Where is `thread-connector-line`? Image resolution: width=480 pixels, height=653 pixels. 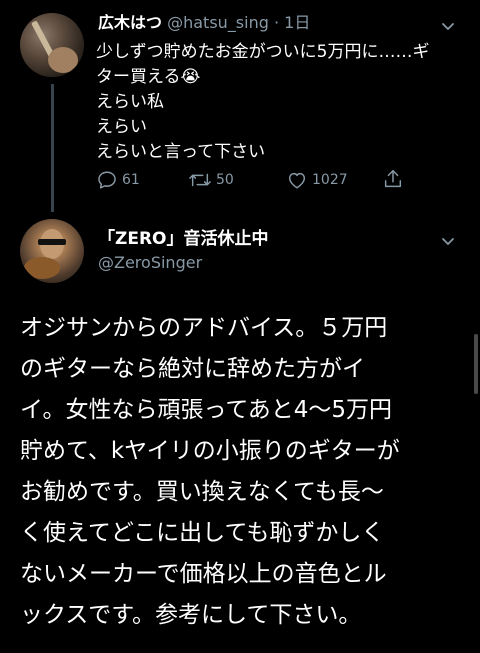 thread-connector-line is located at coordinates (52, 148).